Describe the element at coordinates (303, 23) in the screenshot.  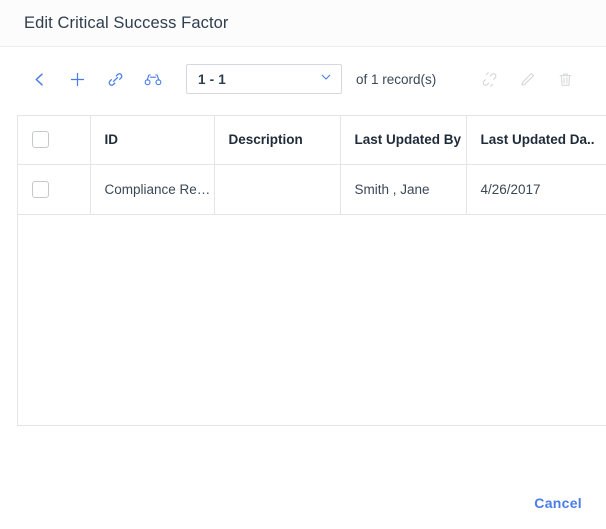
I see `dialog-header: Edit Critical Success Factor` at that location.